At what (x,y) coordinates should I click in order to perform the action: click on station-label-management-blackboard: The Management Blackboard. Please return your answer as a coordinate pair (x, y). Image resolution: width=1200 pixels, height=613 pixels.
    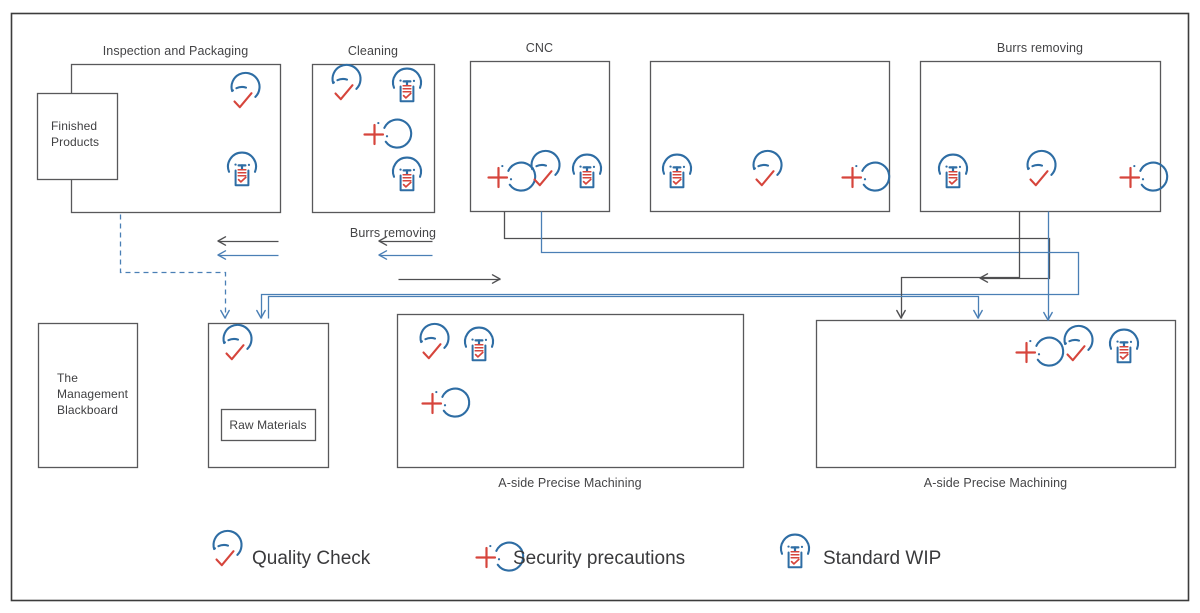
    Looking at the image, I should click on (93, 394).